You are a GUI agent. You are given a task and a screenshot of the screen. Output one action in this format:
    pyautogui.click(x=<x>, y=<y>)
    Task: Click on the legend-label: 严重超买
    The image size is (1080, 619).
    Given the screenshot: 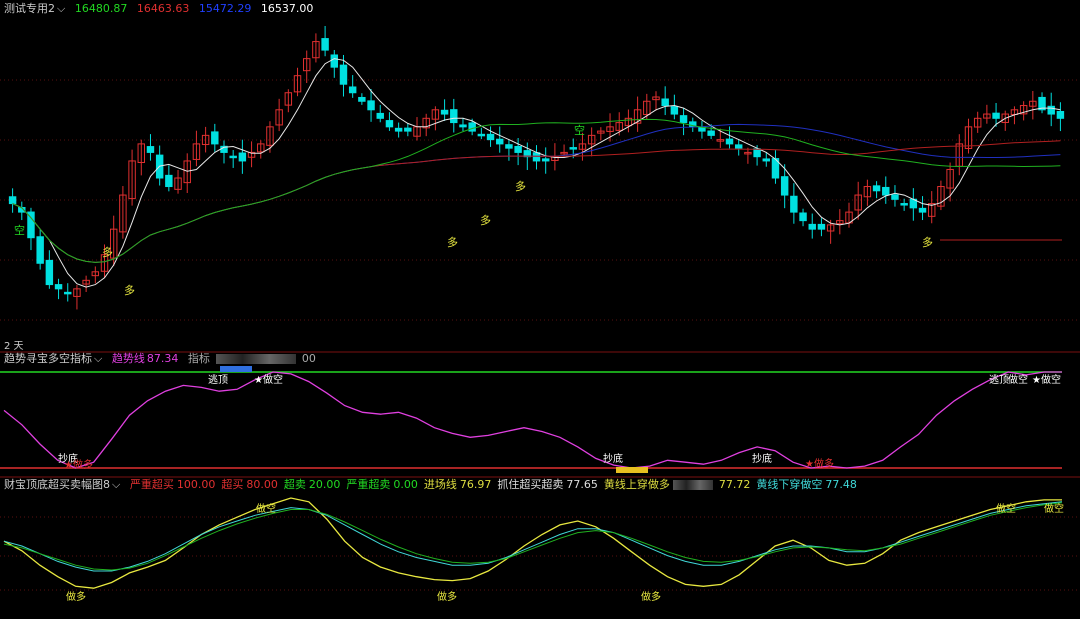 What is the action you would take?
    pyautogui.click(x=151, y=484)
    